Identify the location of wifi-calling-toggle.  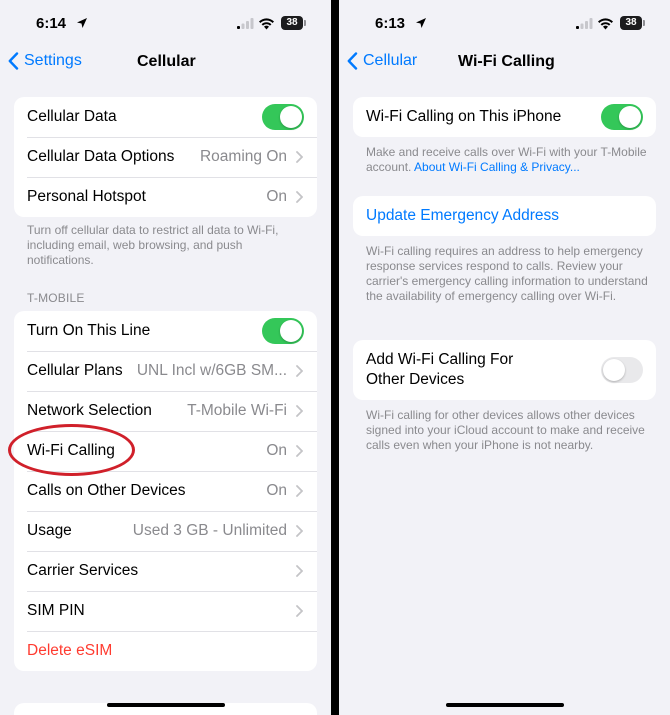
(622, 117).